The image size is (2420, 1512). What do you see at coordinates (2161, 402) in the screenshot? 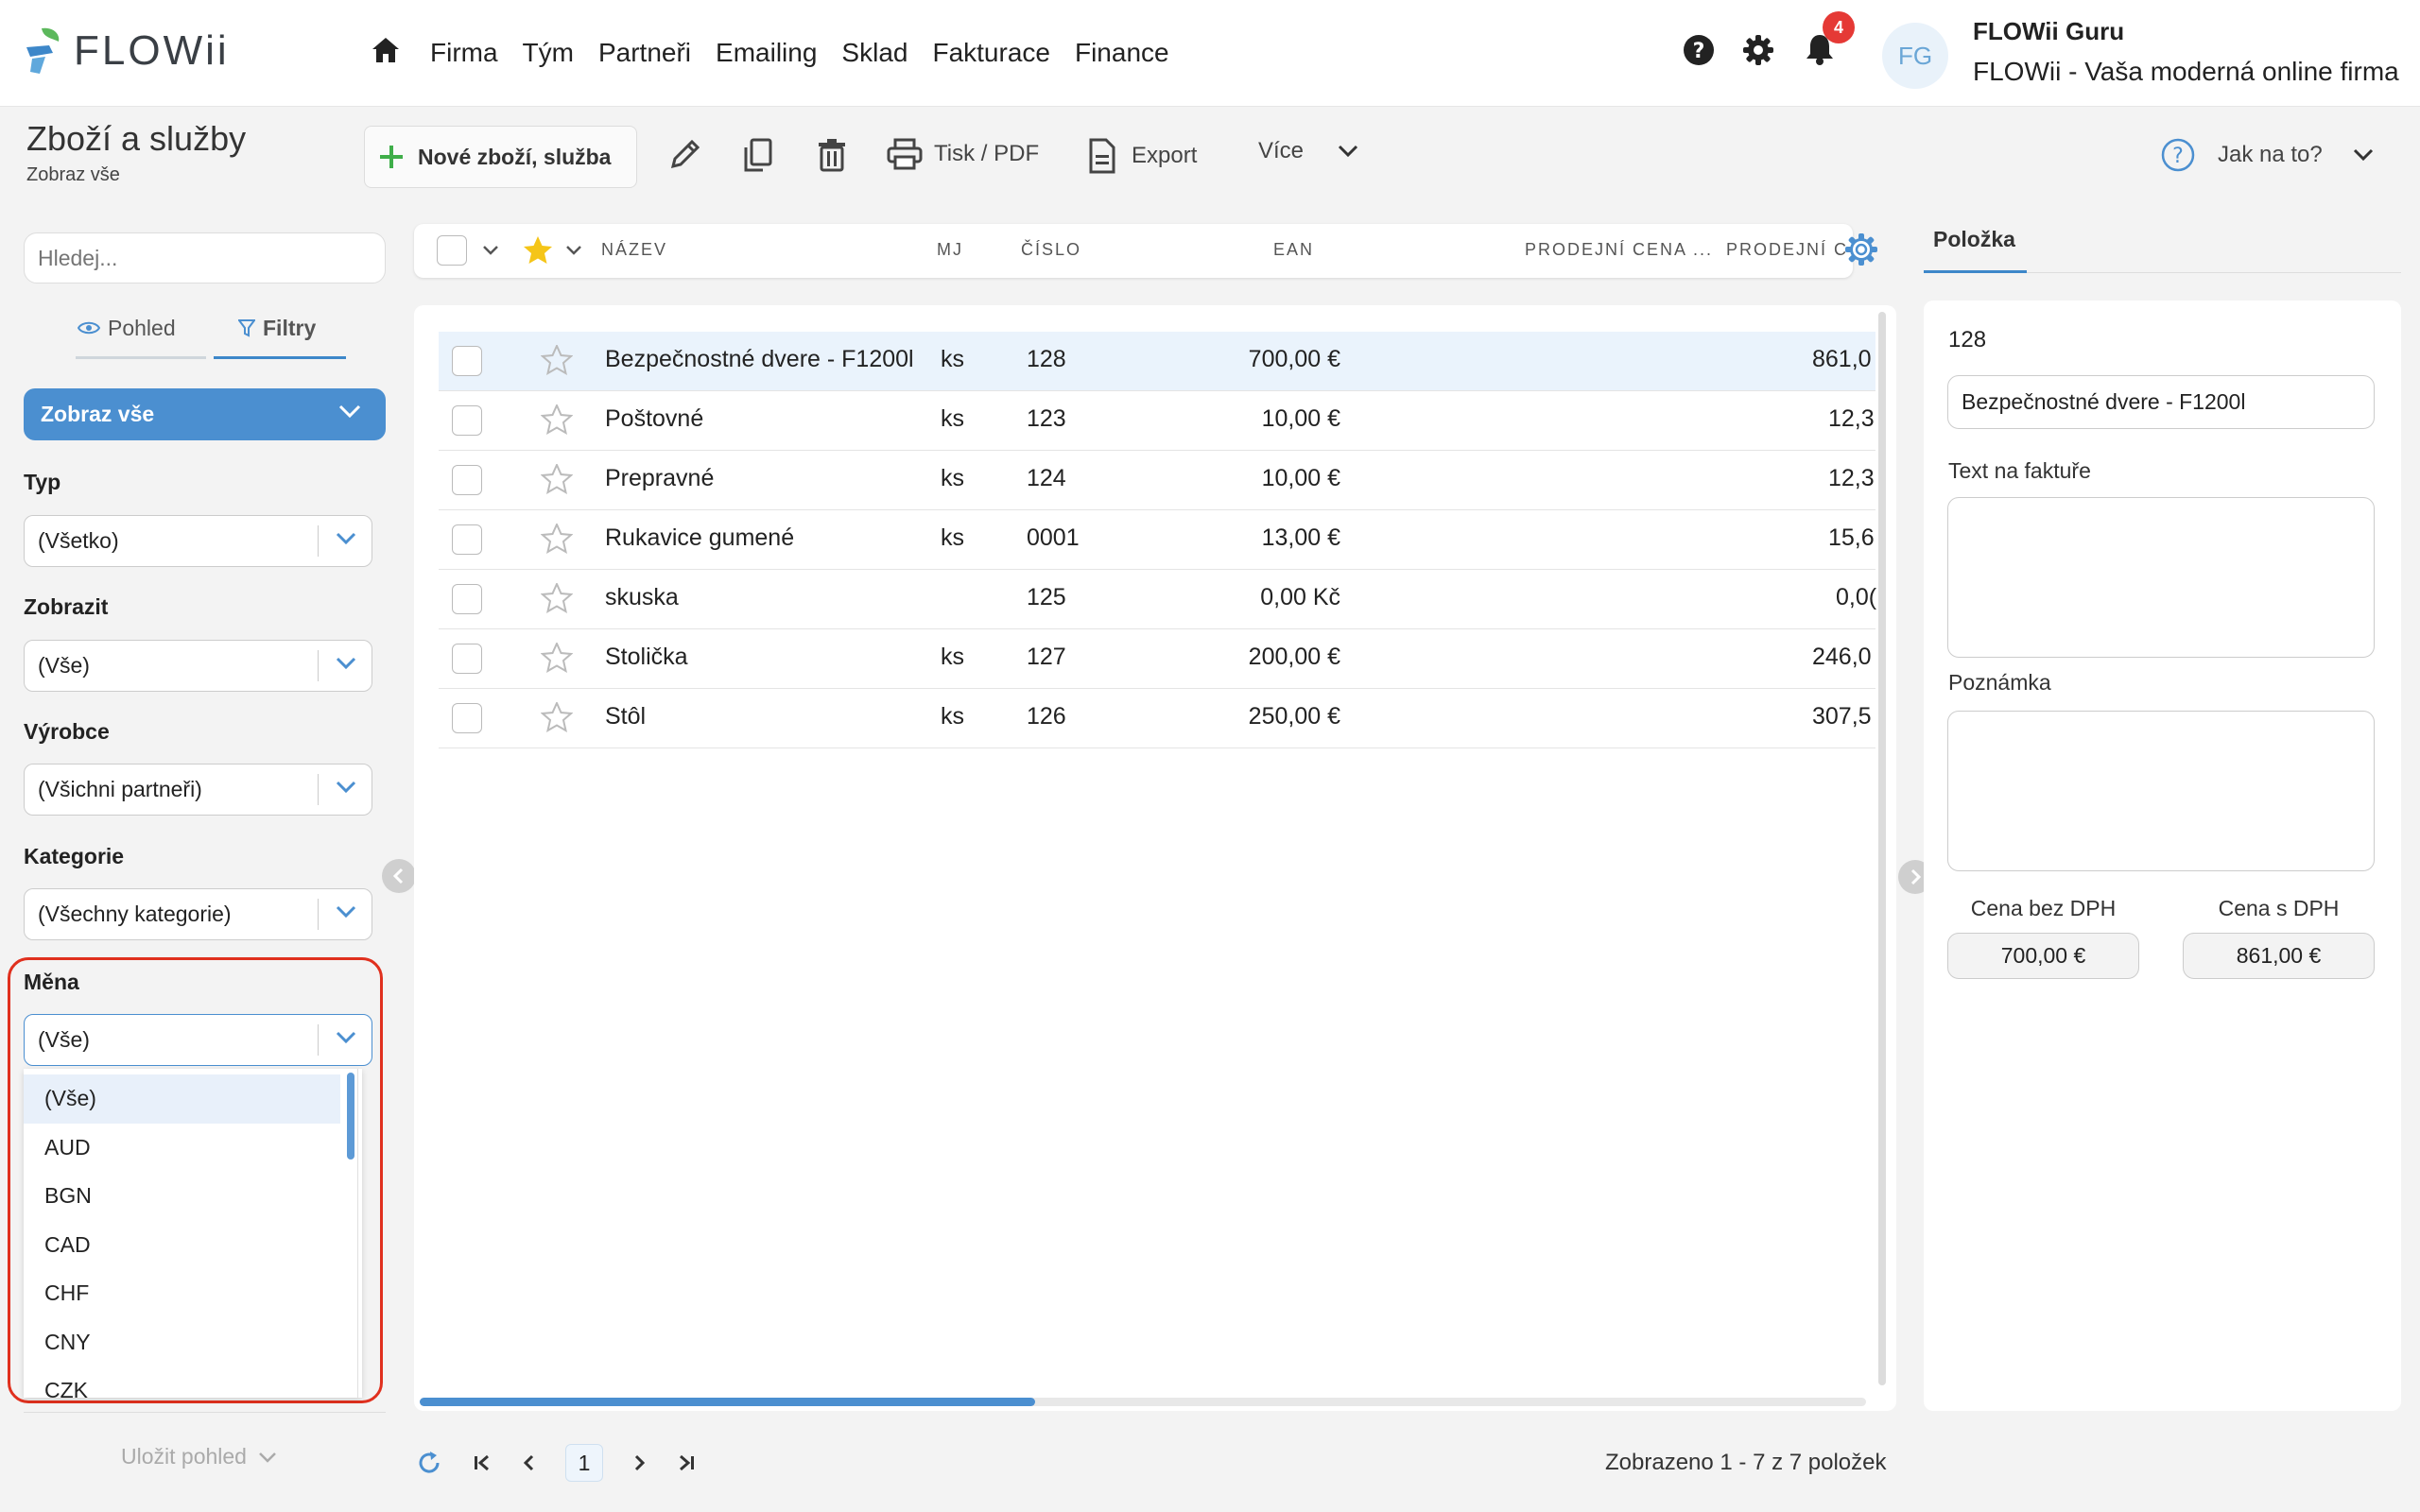
I see `detail-name-field: Bezpečnostné dvere - F1200l` at bounding box center [2161, 402].